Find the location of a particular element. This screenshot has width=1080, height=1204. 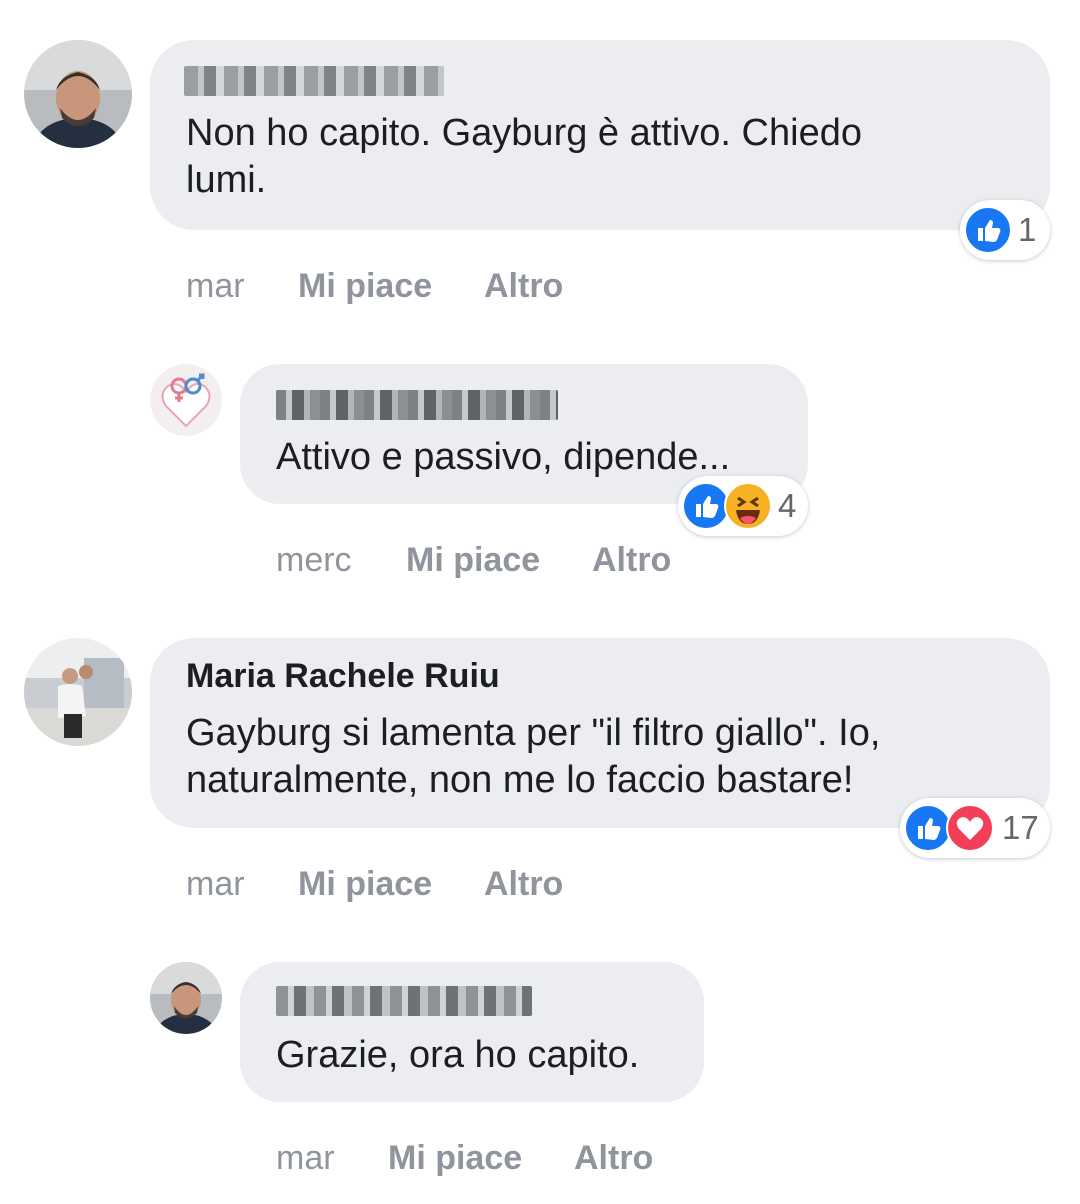

comment-time: merc is located at coordinates (314, 560).